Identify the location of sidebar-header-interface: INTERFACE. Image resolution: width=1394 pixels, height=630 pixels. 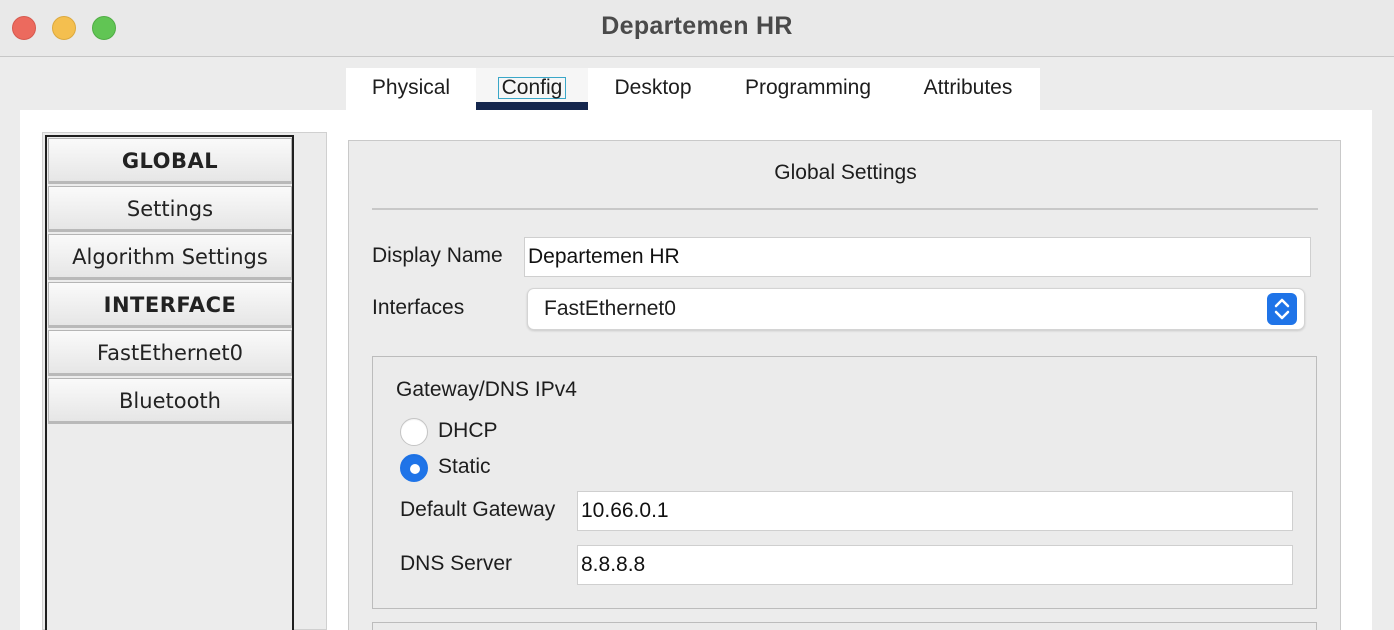
(170, 305).